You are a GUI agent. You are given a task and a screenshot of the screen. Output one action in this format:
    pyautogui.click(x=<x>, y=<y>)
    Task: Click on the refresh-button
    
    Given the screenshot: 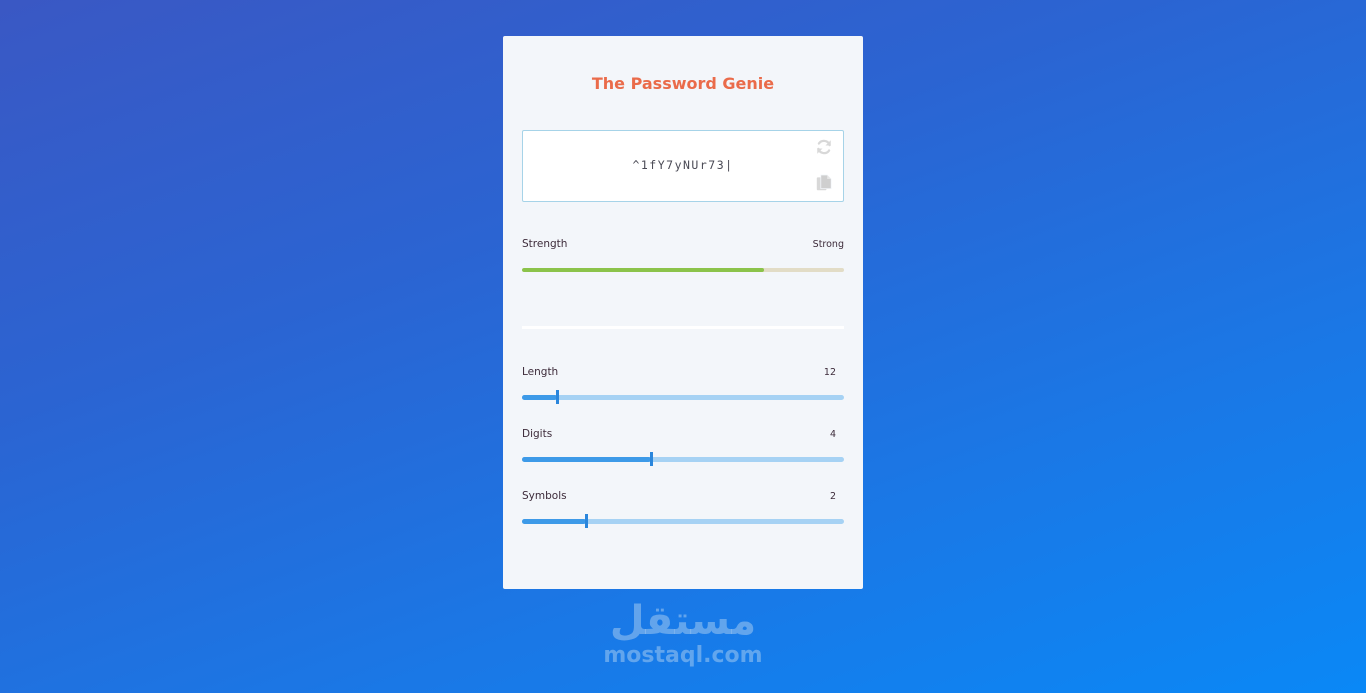 What is the action you would take?
    pyautogui.click(x=824, y=147)
    